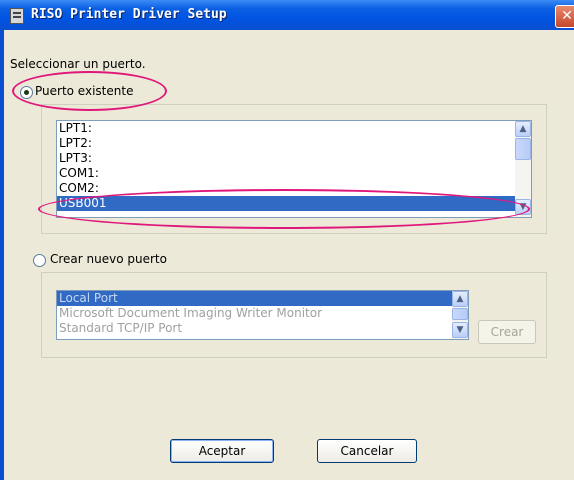 This screenshot has height=480, width=574. What do you see at coordinates (507, 332) in the screenshot?
I see `create-button: Crear` at bounding box center [507, 332].